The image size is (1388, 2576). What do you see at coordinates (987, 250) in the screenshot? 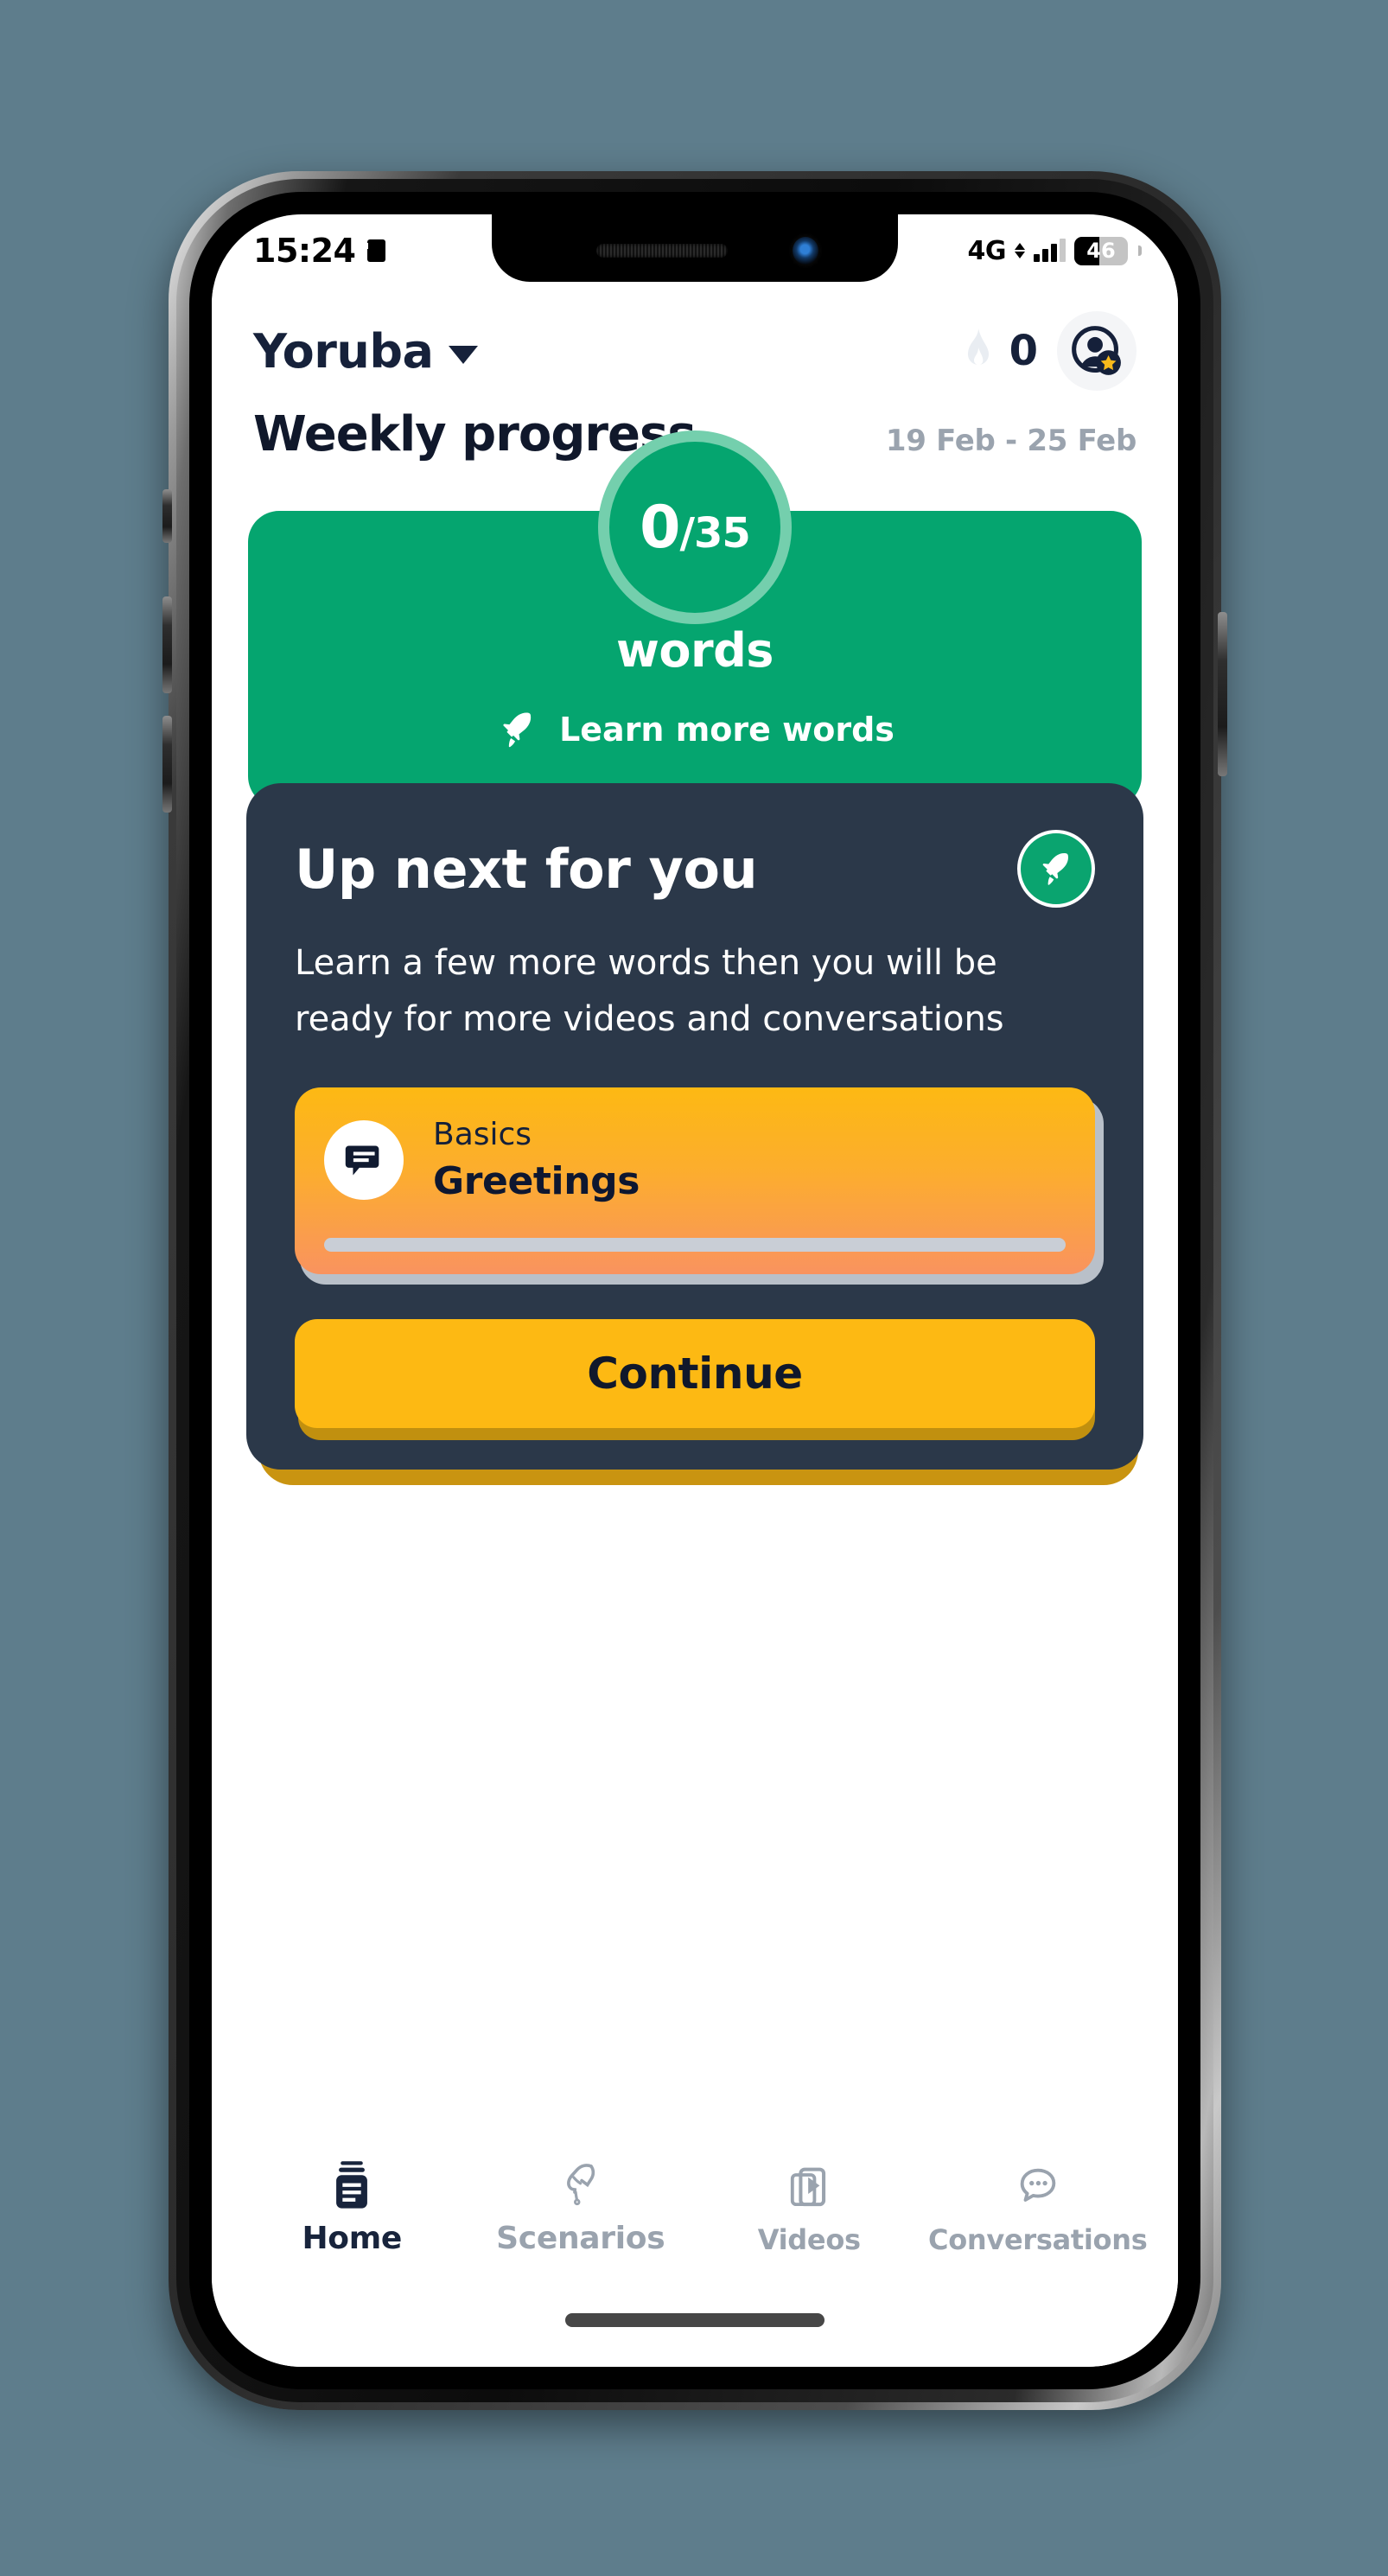
I see `network-type-label: 4G` at bounding box center [987, 250].